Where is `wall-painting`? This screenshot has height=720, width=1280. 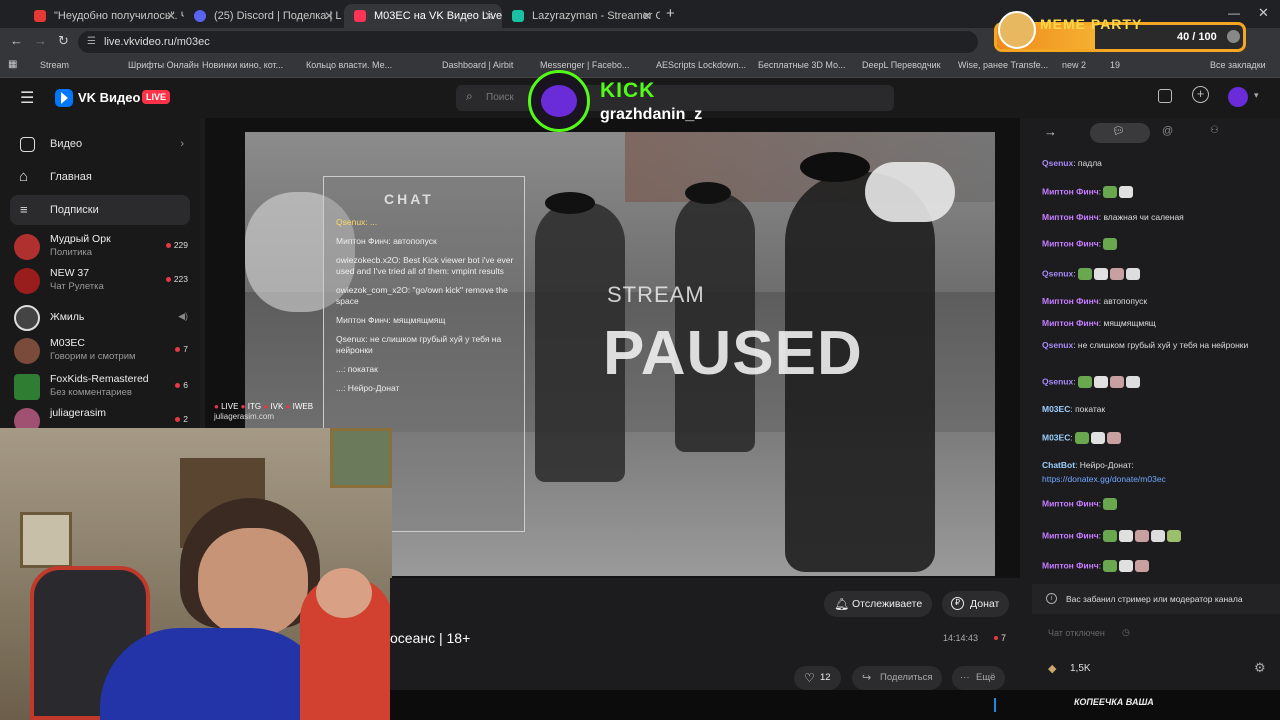 wall-painting is located at coordinates (361, 458).